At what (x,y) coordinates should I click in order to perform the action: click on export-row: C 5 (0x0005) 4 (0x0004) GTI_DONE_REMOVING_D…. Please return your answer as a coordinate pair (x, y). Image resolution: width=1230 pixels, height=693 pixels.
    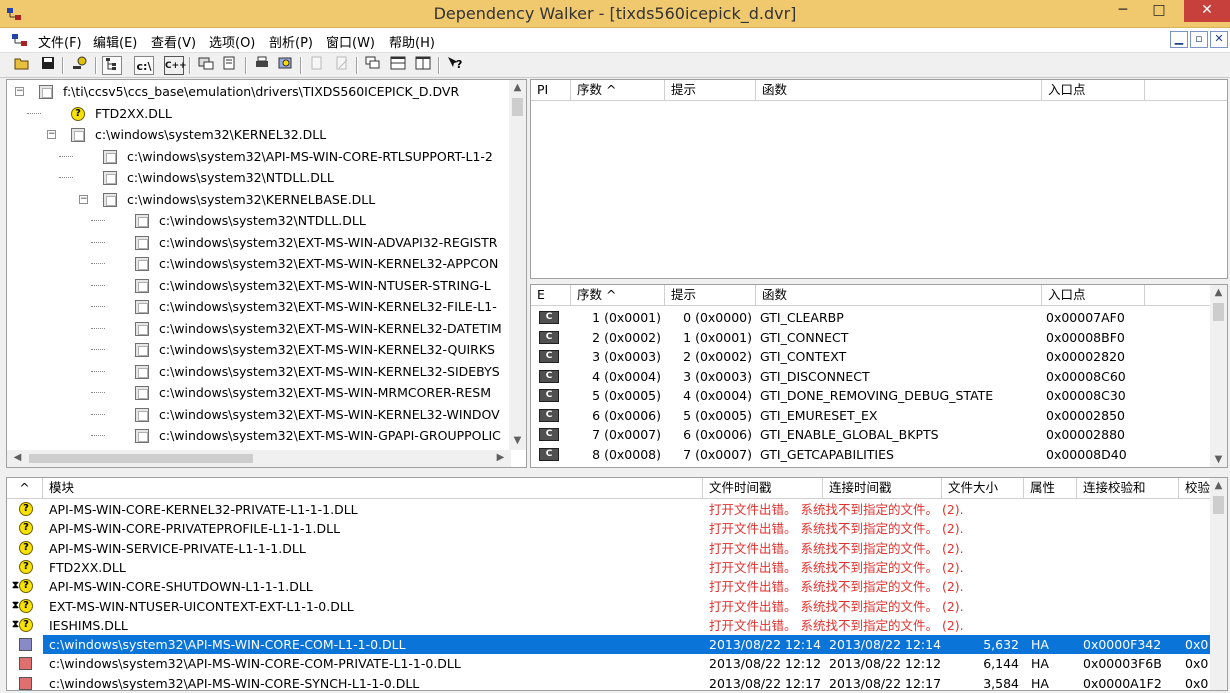
    Looking at the image, I should click on (871, 396).